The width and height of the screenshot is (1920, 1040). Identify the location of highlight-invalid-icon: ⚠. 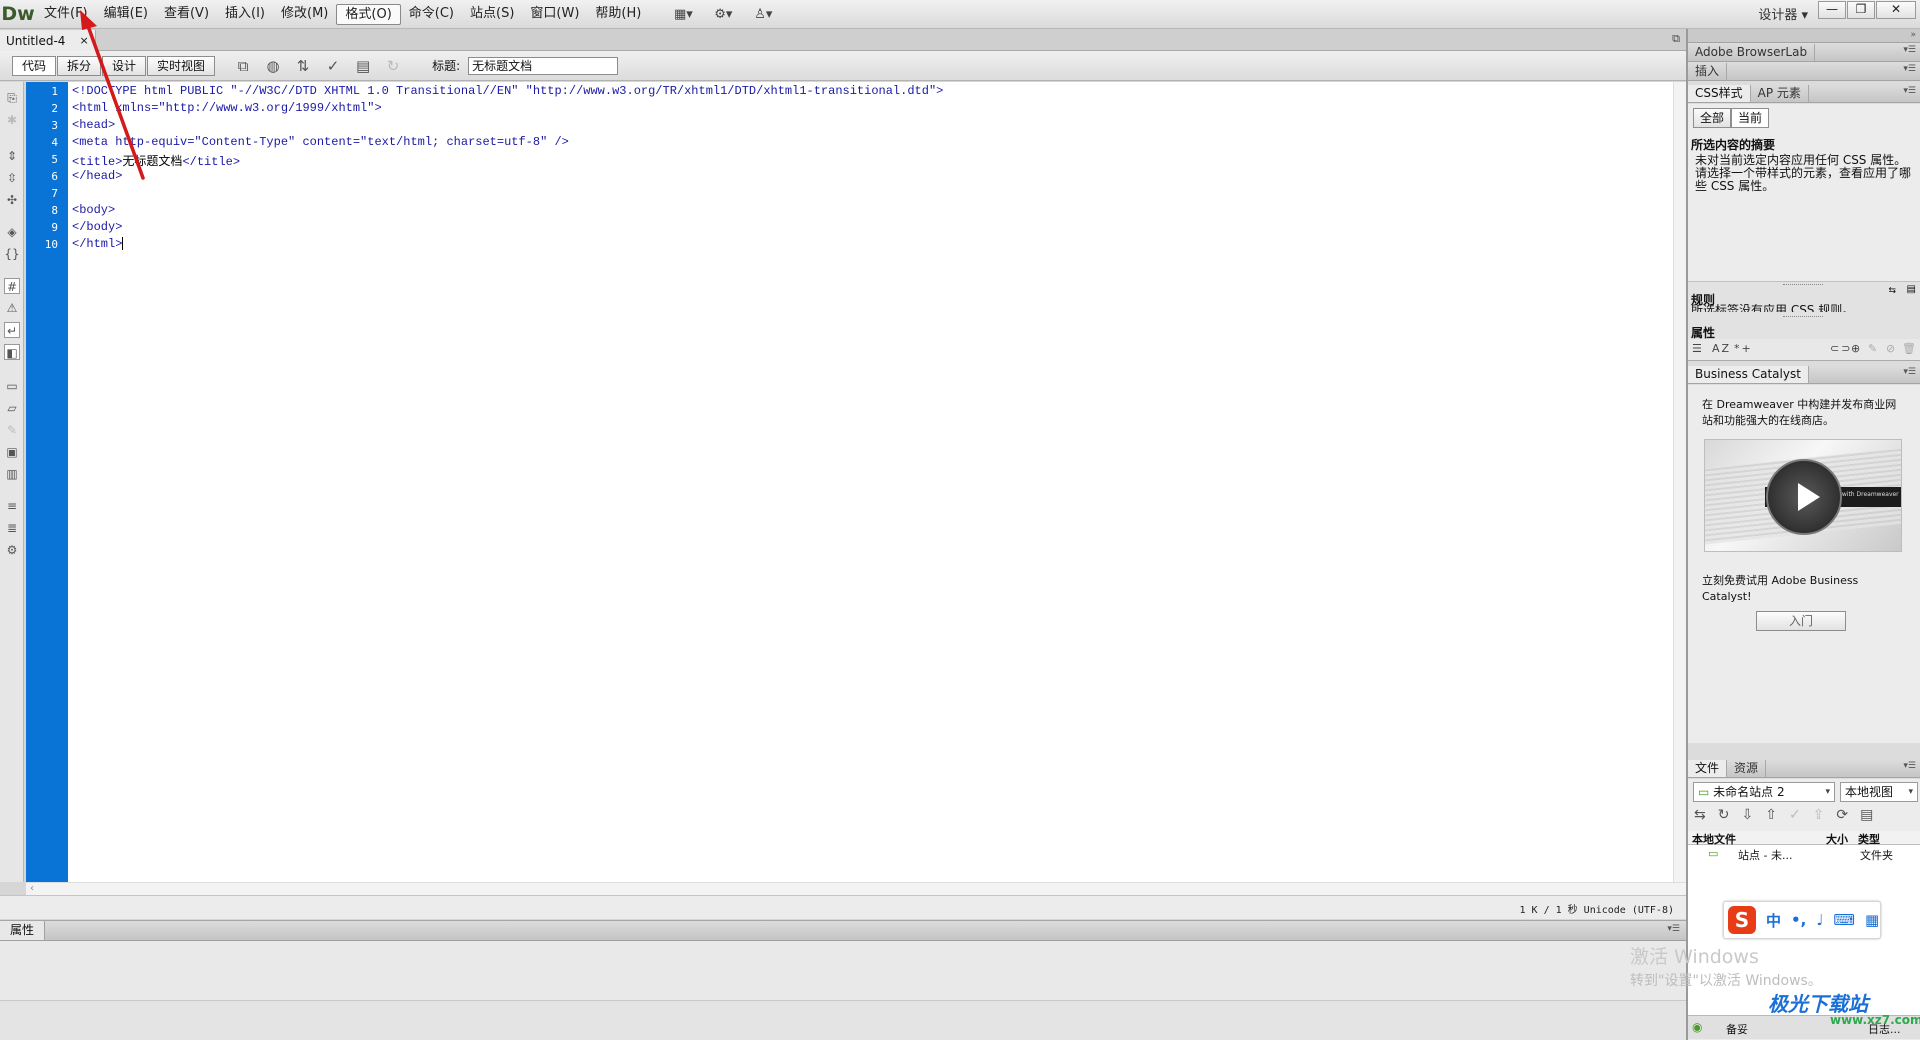
(12, 308).